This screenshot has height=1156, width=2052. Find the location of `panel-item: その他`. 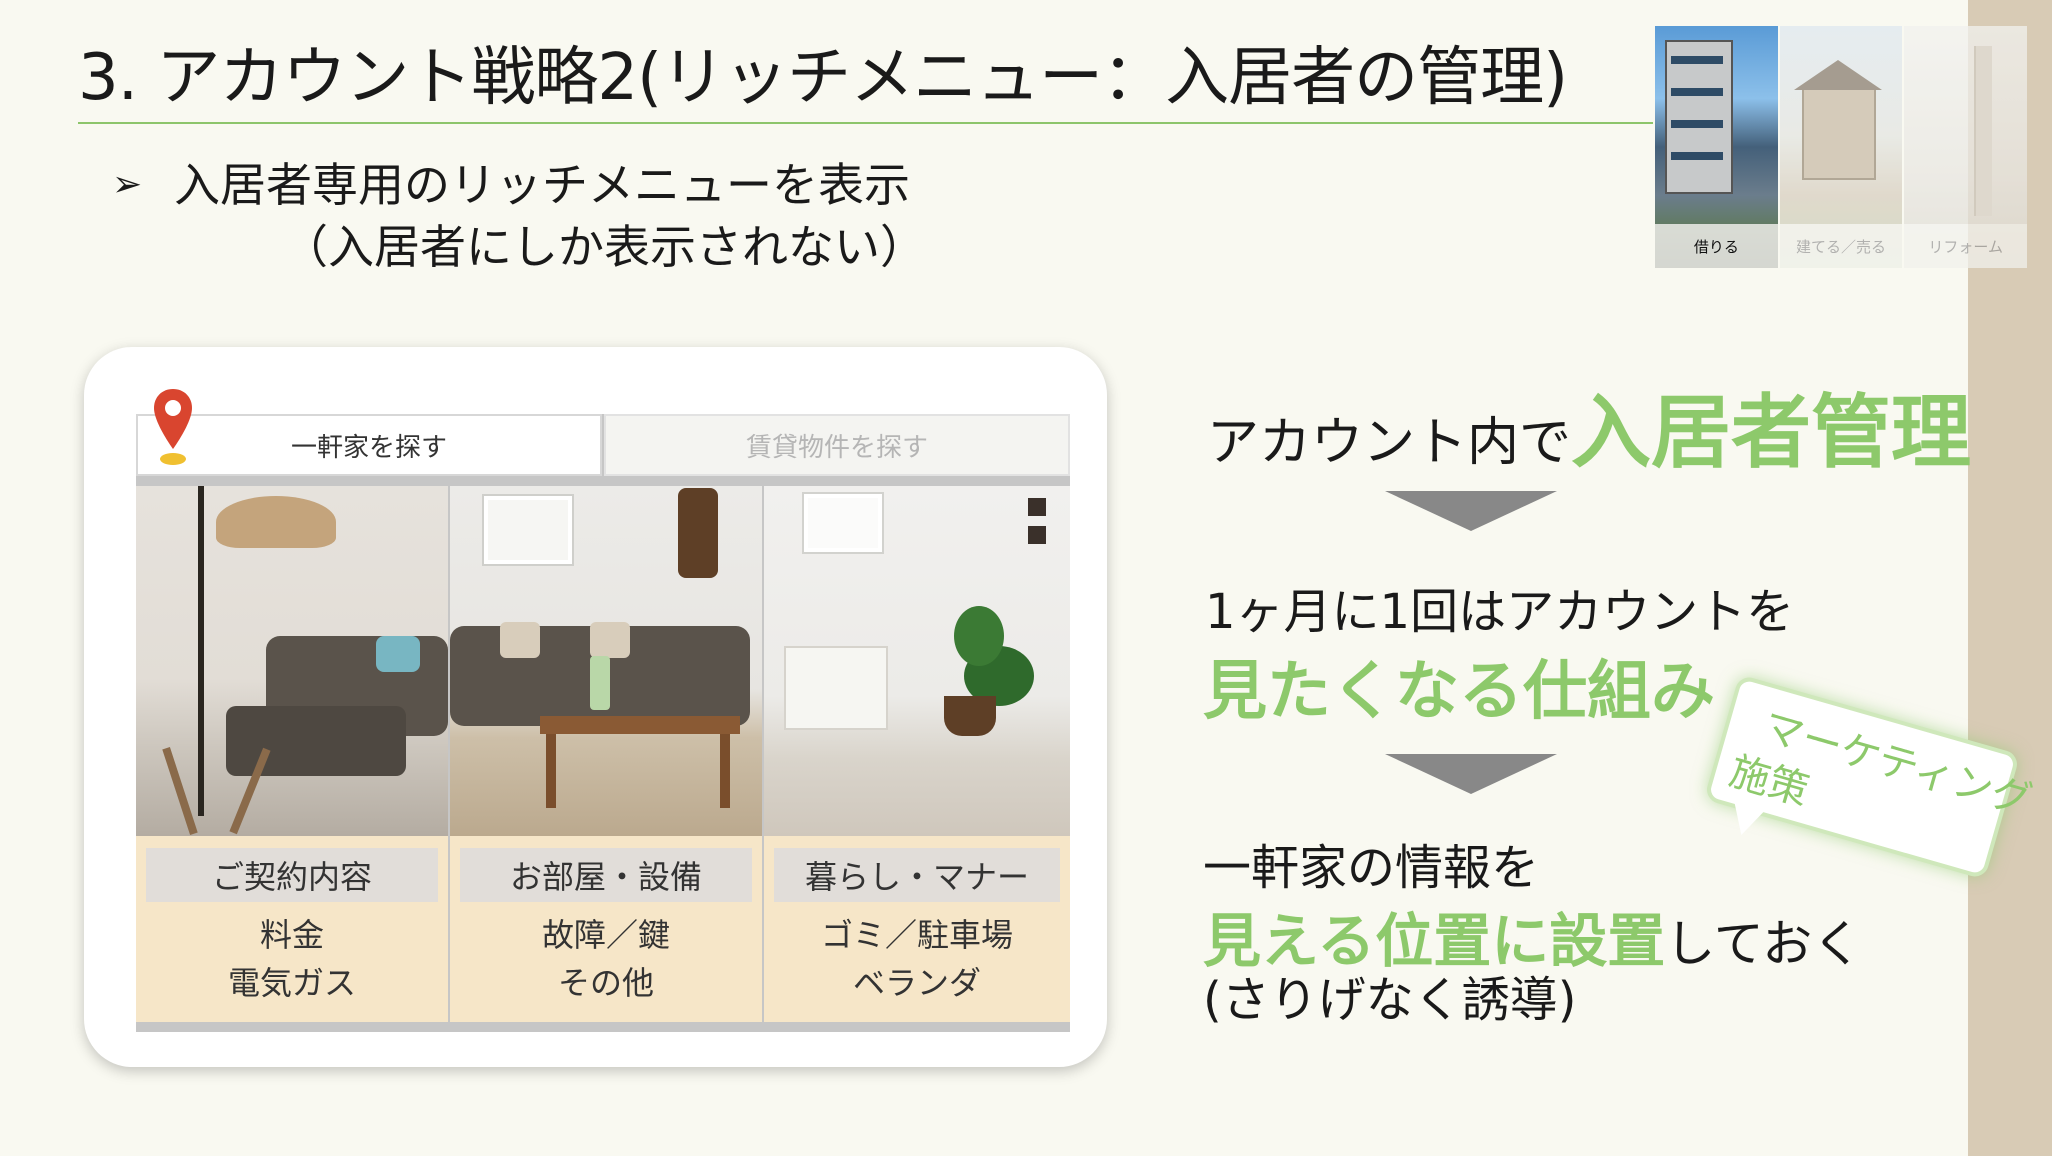

panel-item: その他 is located at coordinates (605, 983).